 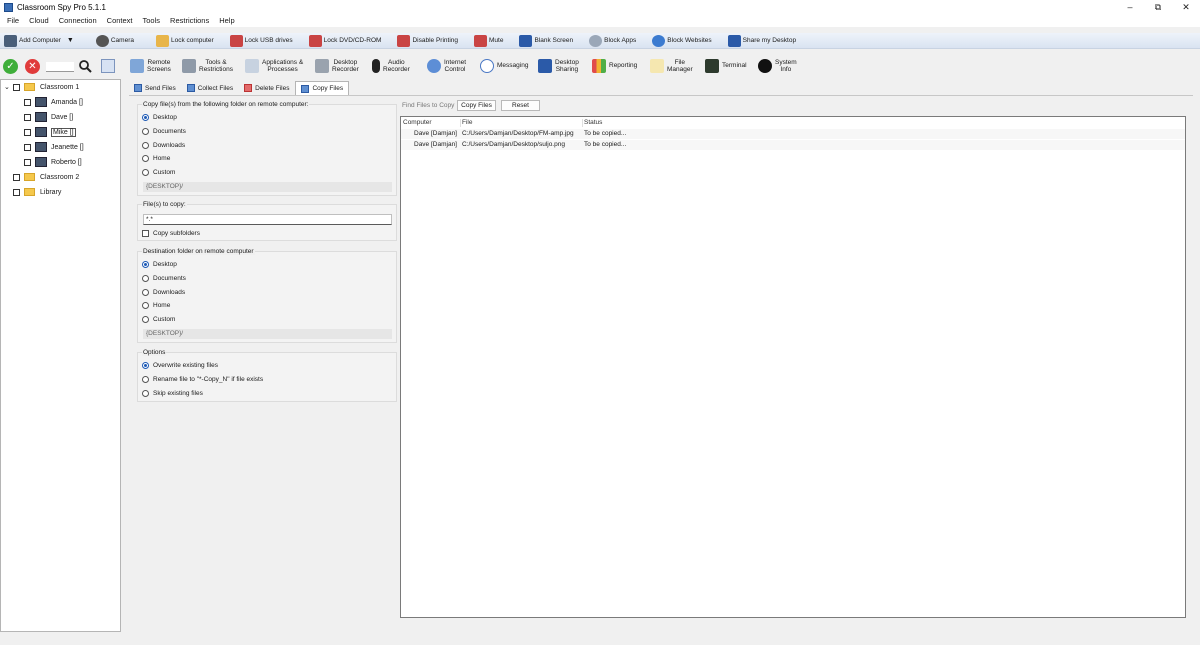 What do you see at coordinates (115, 41) in the screenshot?
I see `camera-button: Camera` at bounding box center [115, 41].